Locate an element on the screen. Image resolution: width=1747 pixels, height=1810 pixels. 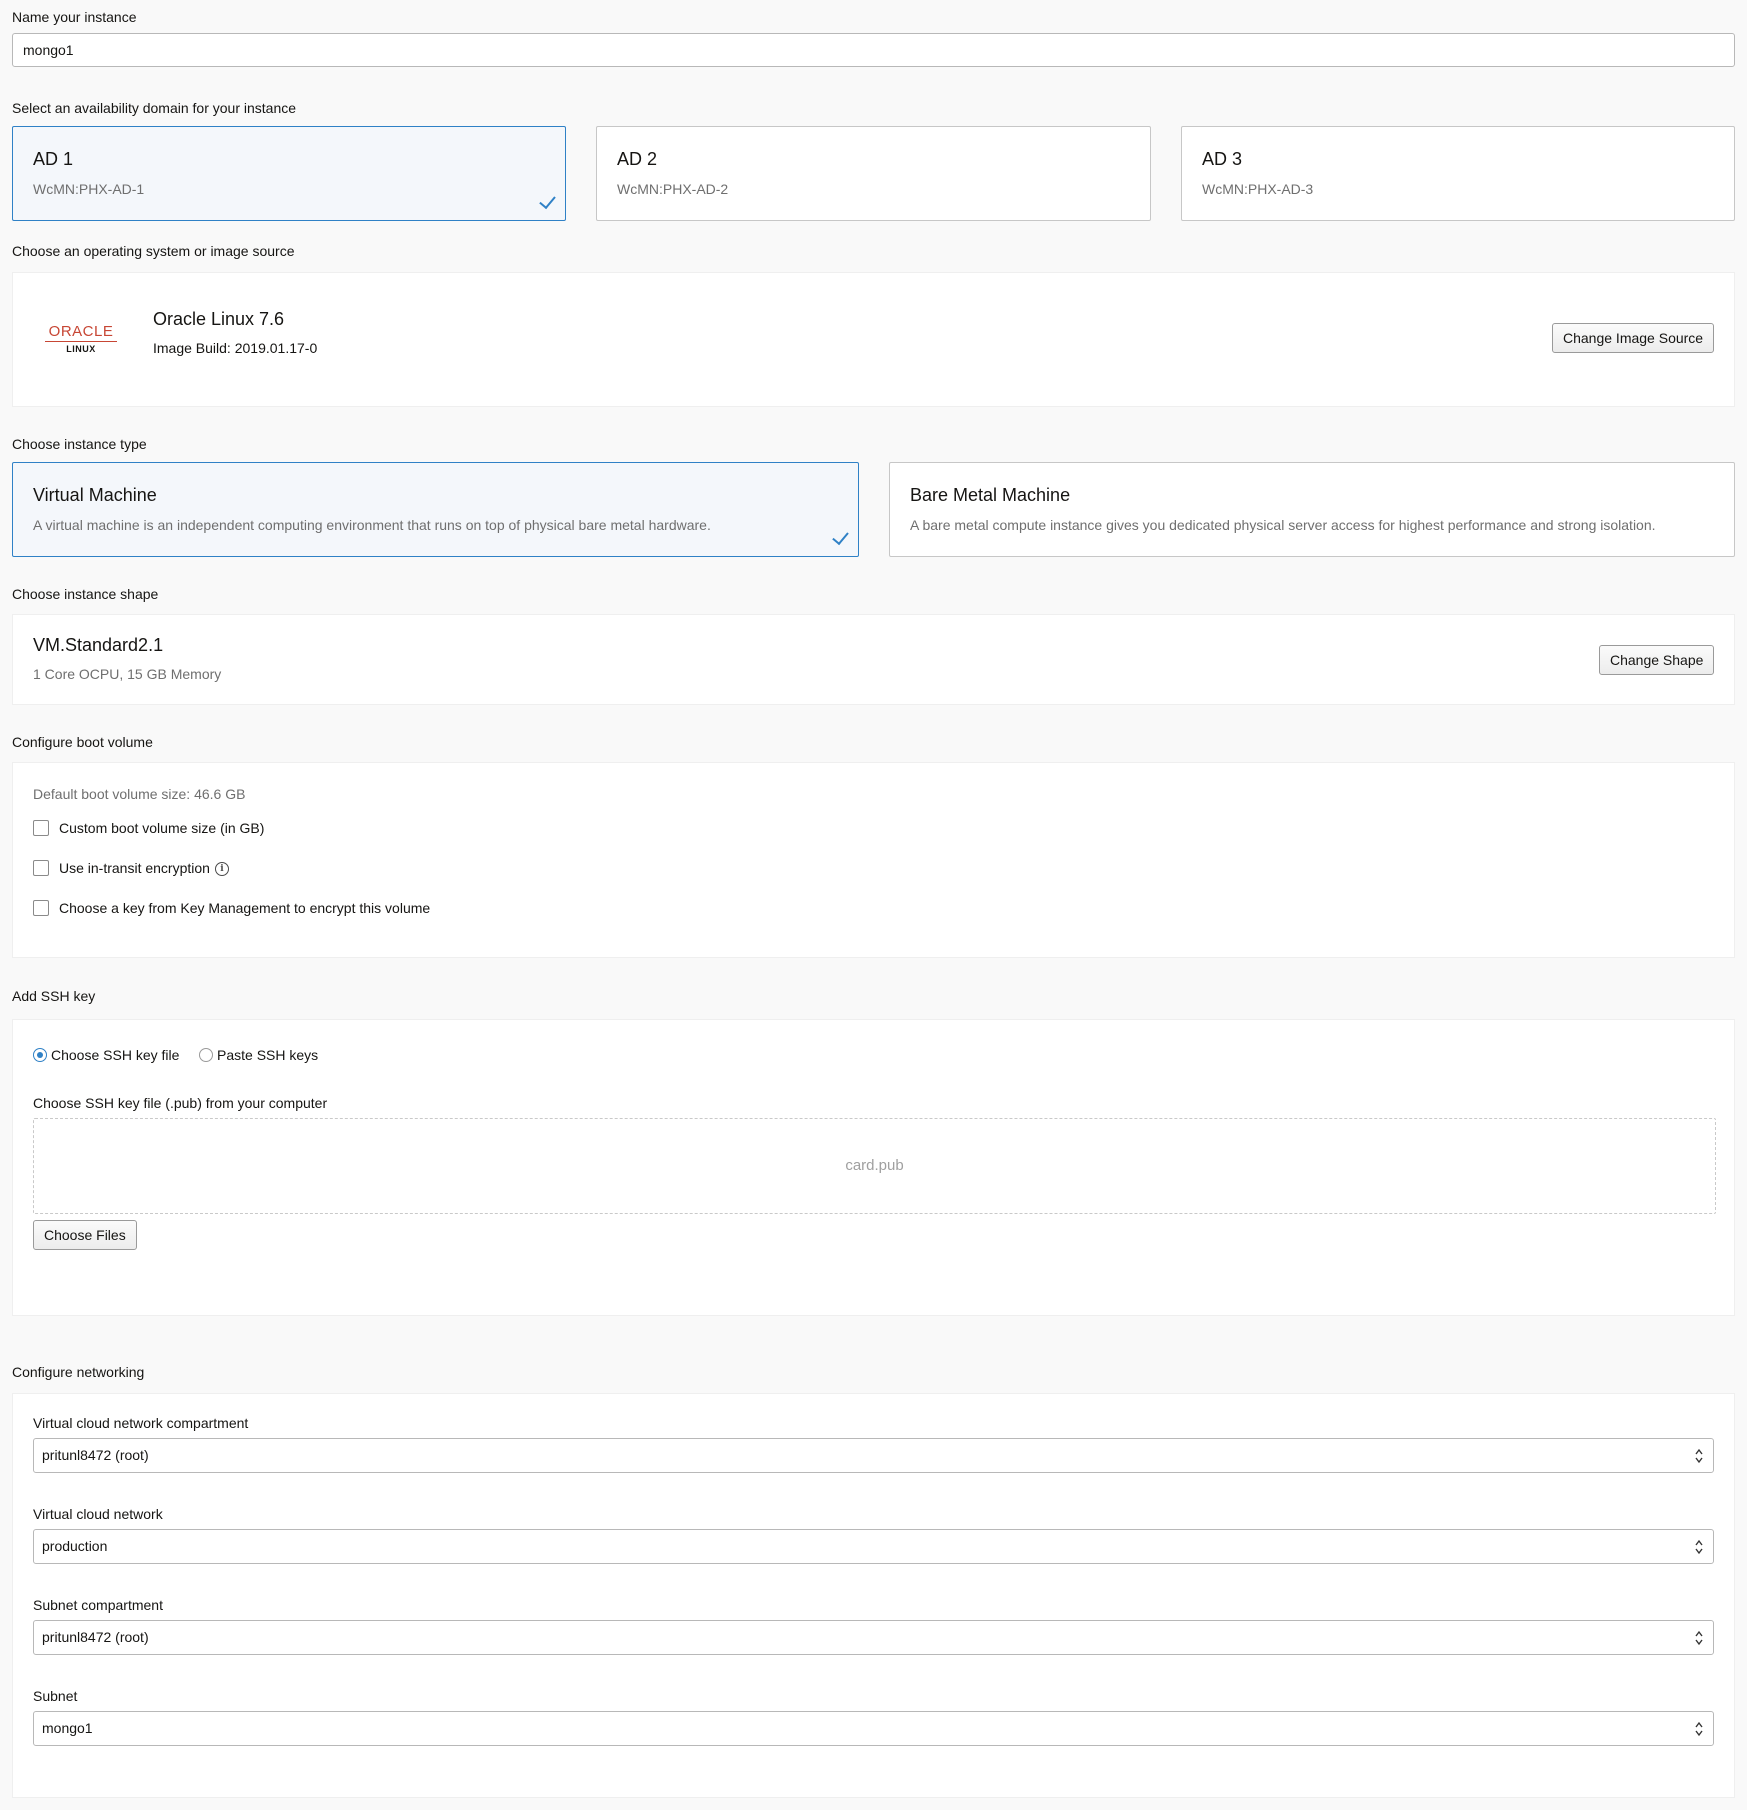
subnet-compartment-value: pritunl8472 (root) is located at coordinates (95, 1637).